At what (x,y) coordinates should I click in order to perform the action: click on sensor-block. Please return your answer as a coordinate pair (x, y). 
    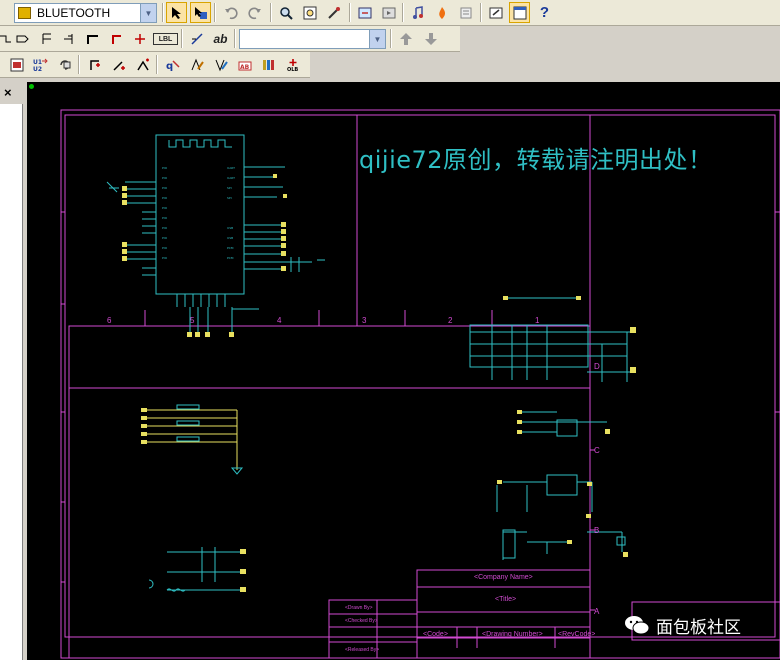
    Looking at the image, I should click on (564, 424).